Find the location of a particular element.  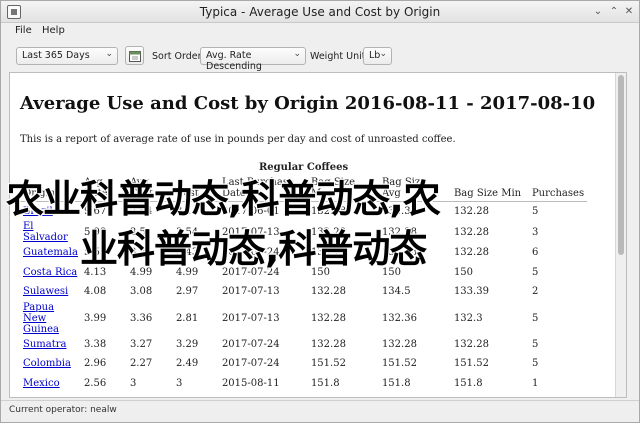

window-title: Typica - Average Use and Cost by Origin is located at coordinates (320, 12).